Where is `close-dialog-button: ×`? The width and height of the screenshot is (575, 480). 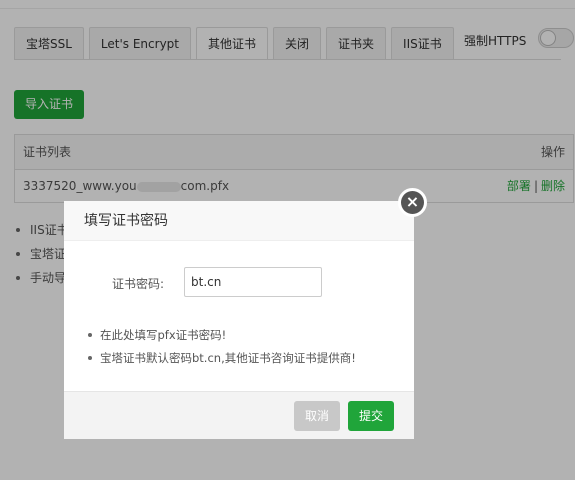
close-dialog-button: × is located at coordinates (412, 202).